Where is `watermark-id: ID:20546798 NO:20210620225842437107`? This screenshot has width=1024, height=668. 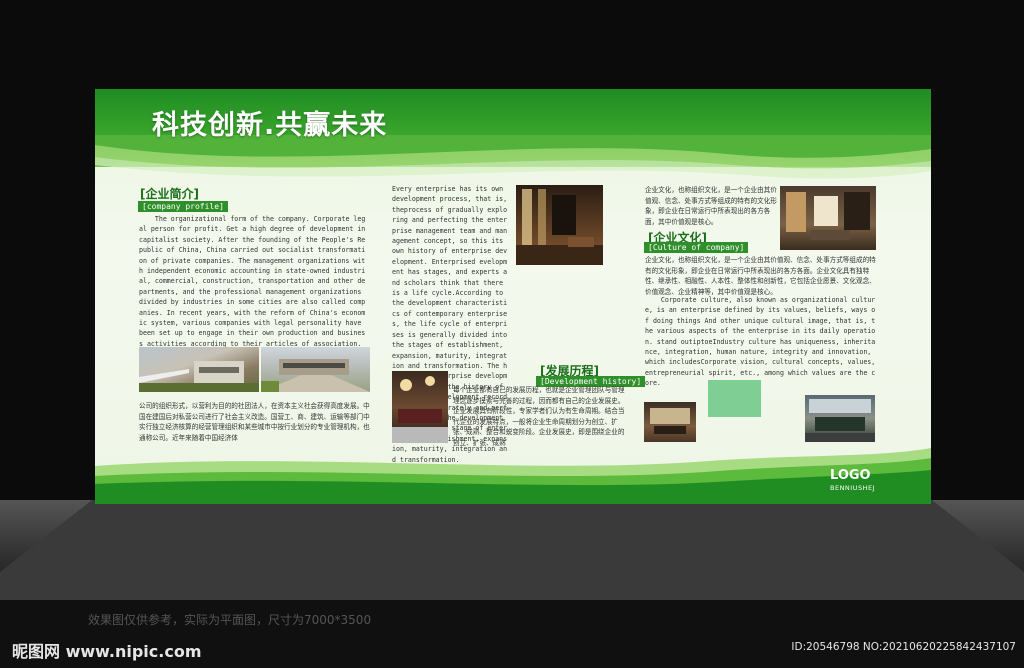
watermark-id: ID:20546798 NO:20210620225842437107 is located at coordinates (903, 647).